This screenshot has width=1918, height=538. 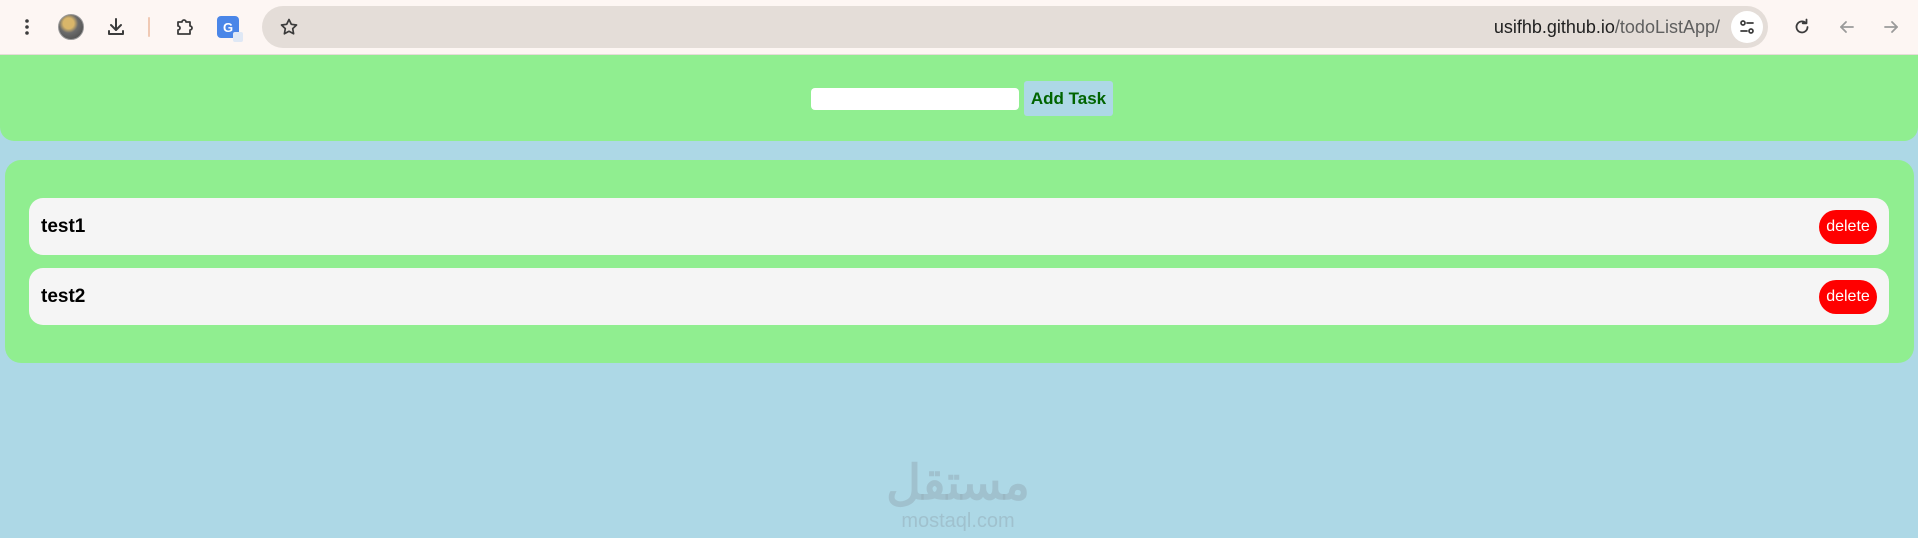 I want to click on forward-arrow-icon, so click(x=1891, y=27).